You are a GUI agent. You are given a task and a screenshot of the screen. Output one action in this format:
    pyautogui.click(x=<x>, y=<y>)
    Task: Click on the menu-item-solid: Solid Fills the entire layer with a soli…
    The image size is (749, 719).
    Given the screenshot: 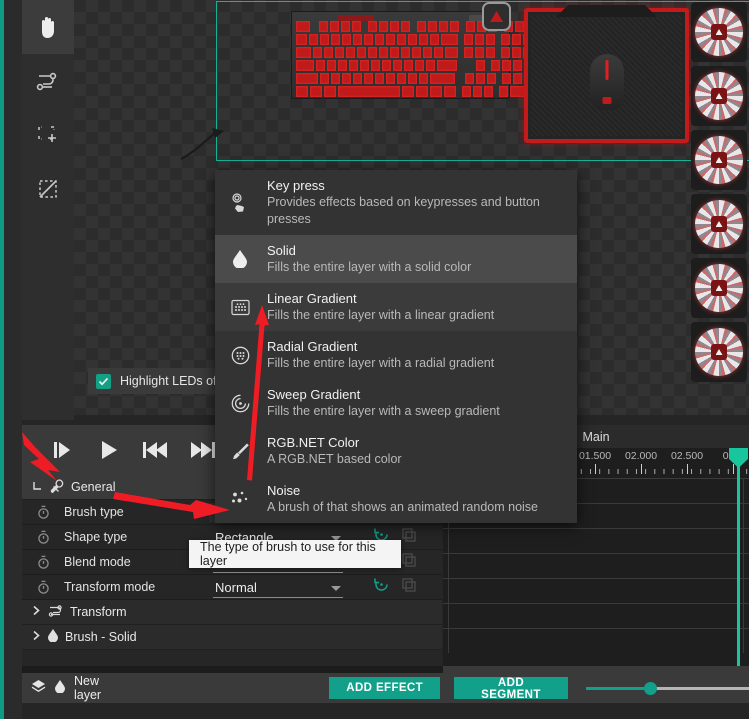 What is the action you would take?
    pyautogui.click(x=396, y=259)
    